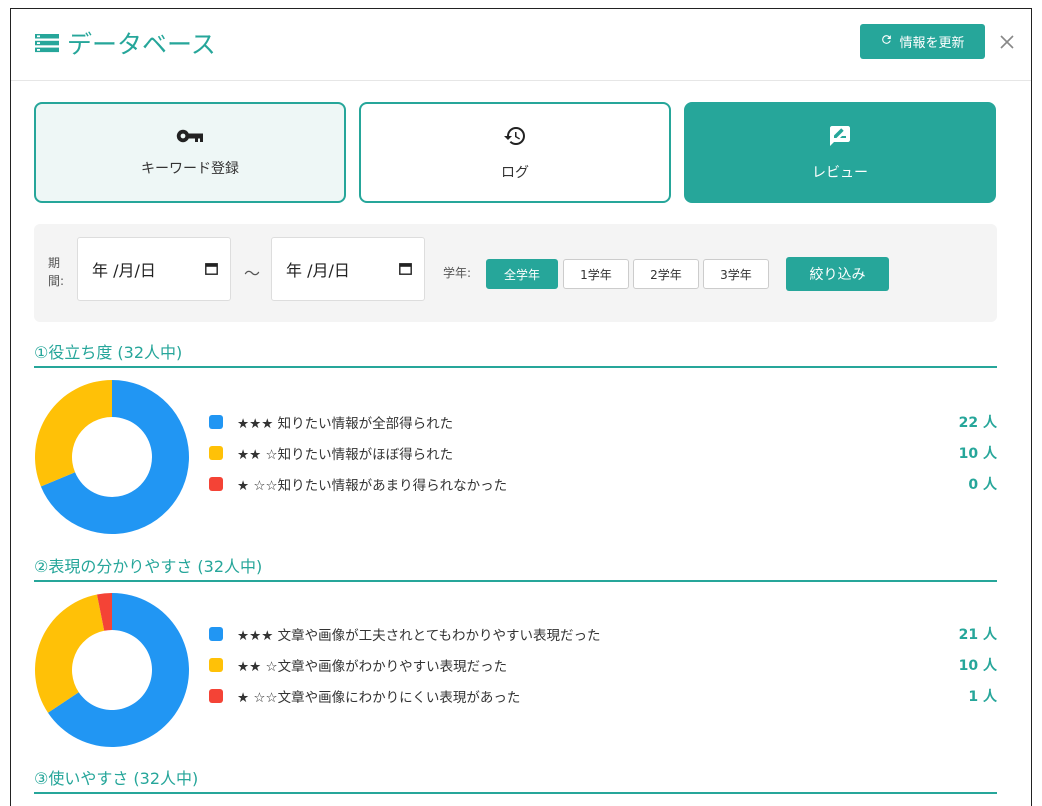 Image resolution: width=1042 pixels, height=806 pixels. Describe the element at coordinates (56, 272) in the screenshot. I see `period-label: 期間:` at that location.